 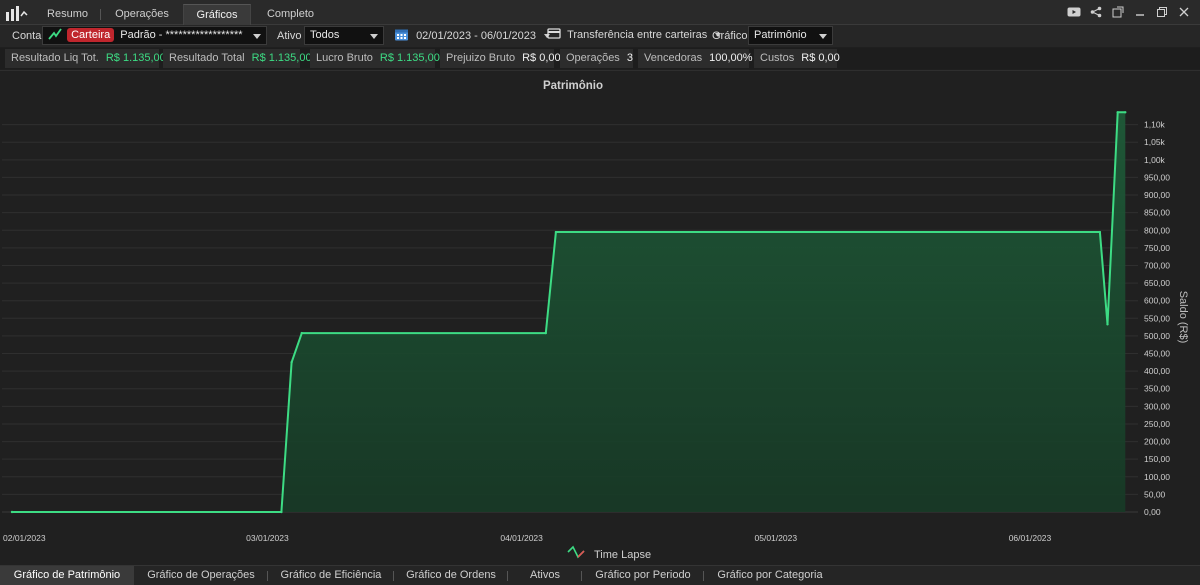 I want to click on tab-grafico-patrimonio: Gráfico de Patrimônio, so click(x=67, y=575).